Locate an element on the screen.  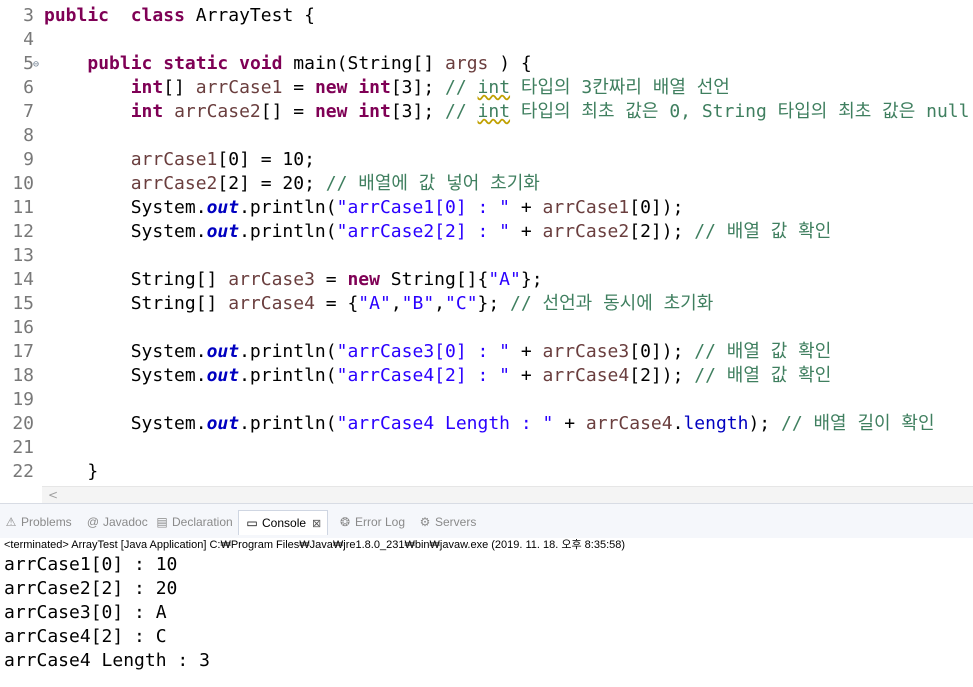
editor-horizontal-scrollbar: < is located at coordinates (507, 494).